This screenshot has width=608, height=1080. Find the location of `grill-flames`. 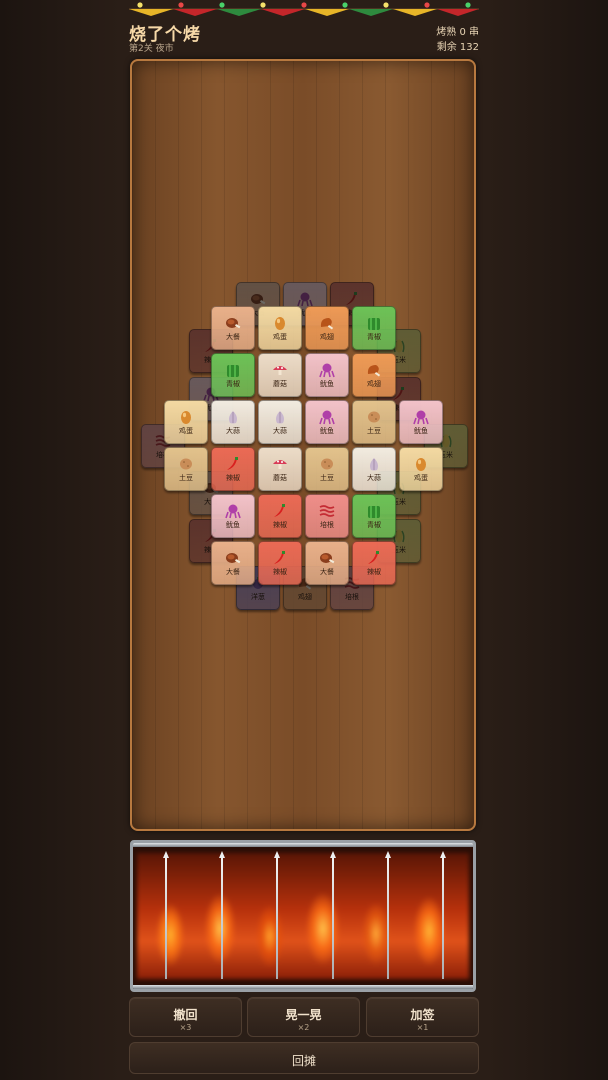

grill-flames is located at coordinates (303, 916).